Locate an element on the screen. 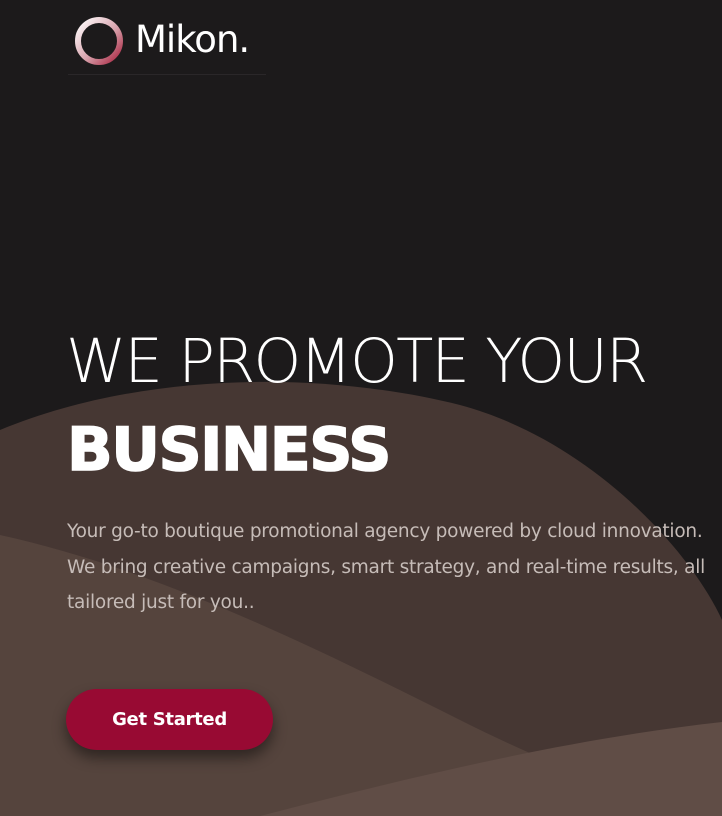 The width and height of the screenshot is (722, 816). get-started-button: Get Started is located at coordinates (169, 719).